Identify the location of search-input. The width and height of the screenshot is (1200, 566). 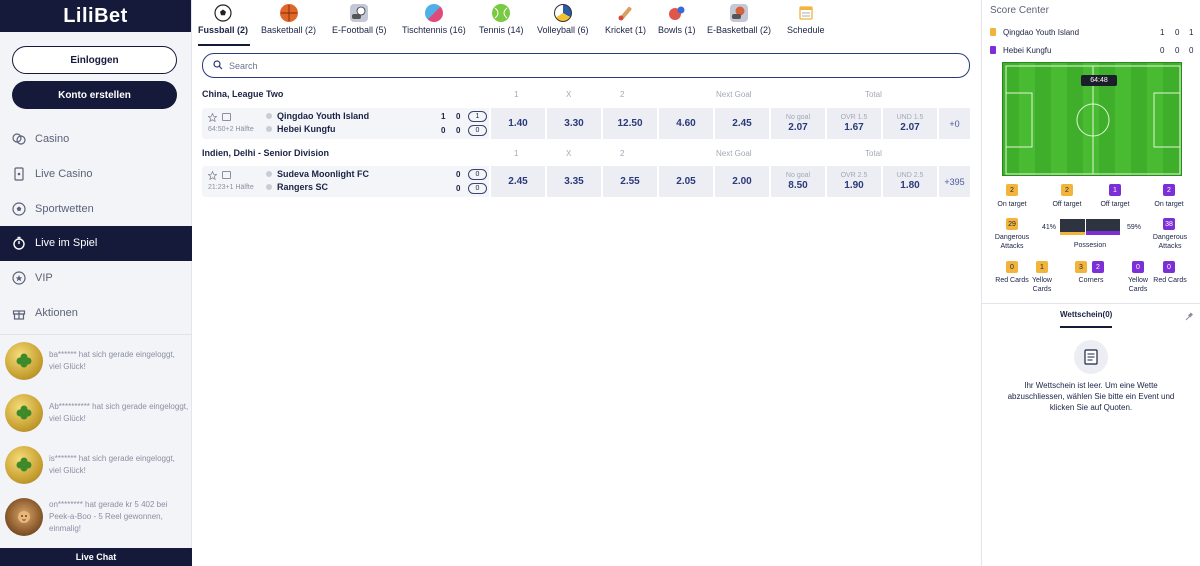
(579, 65).